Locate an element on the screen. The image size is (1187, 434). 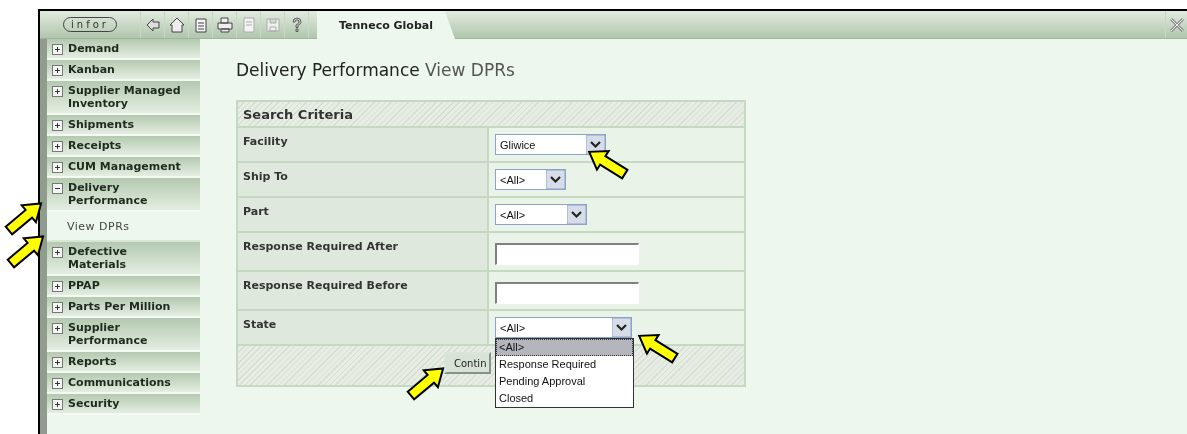
home-icon is located at coordinates (176, 24).